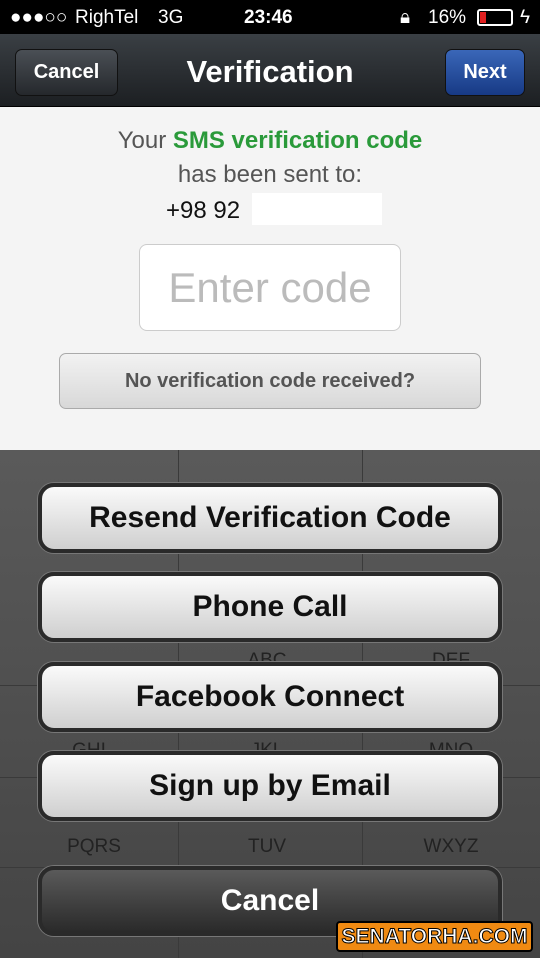 The width and height of the screenshot is (540, 958). Describe the element at coordinates (297, 140) in the screenshot. I see `sms-code-label: SMS verification code` at that location.